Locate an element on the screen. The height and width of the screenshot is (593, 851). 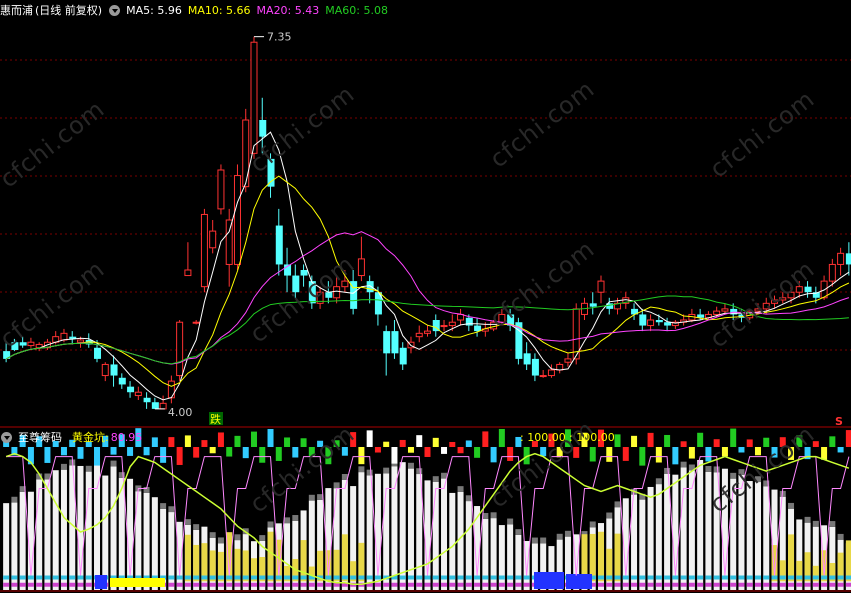
sell-signal-tag: S is located at coordinates (839, 421).